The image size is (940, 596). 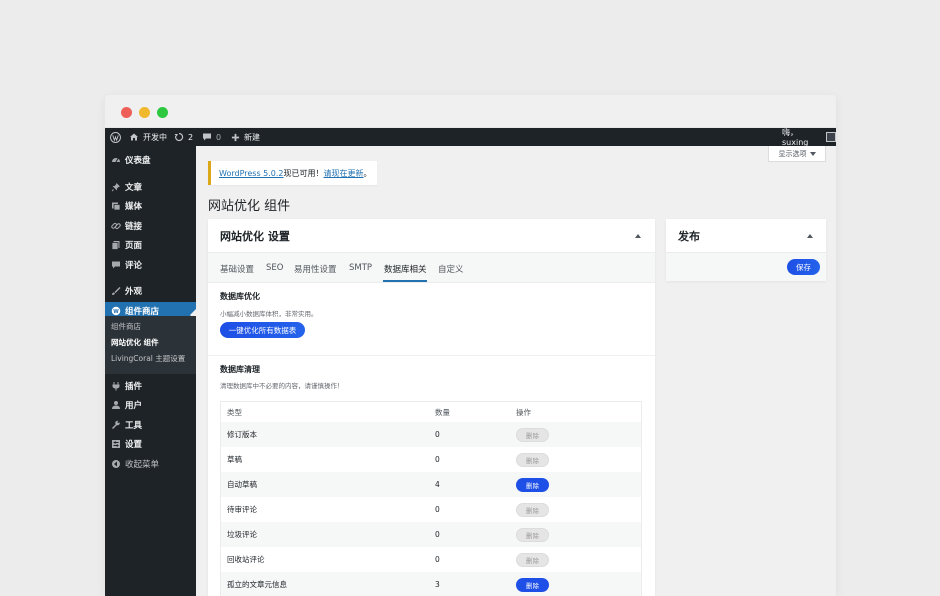 I want to click on save-button: 保存, so click(x=803, y=267).